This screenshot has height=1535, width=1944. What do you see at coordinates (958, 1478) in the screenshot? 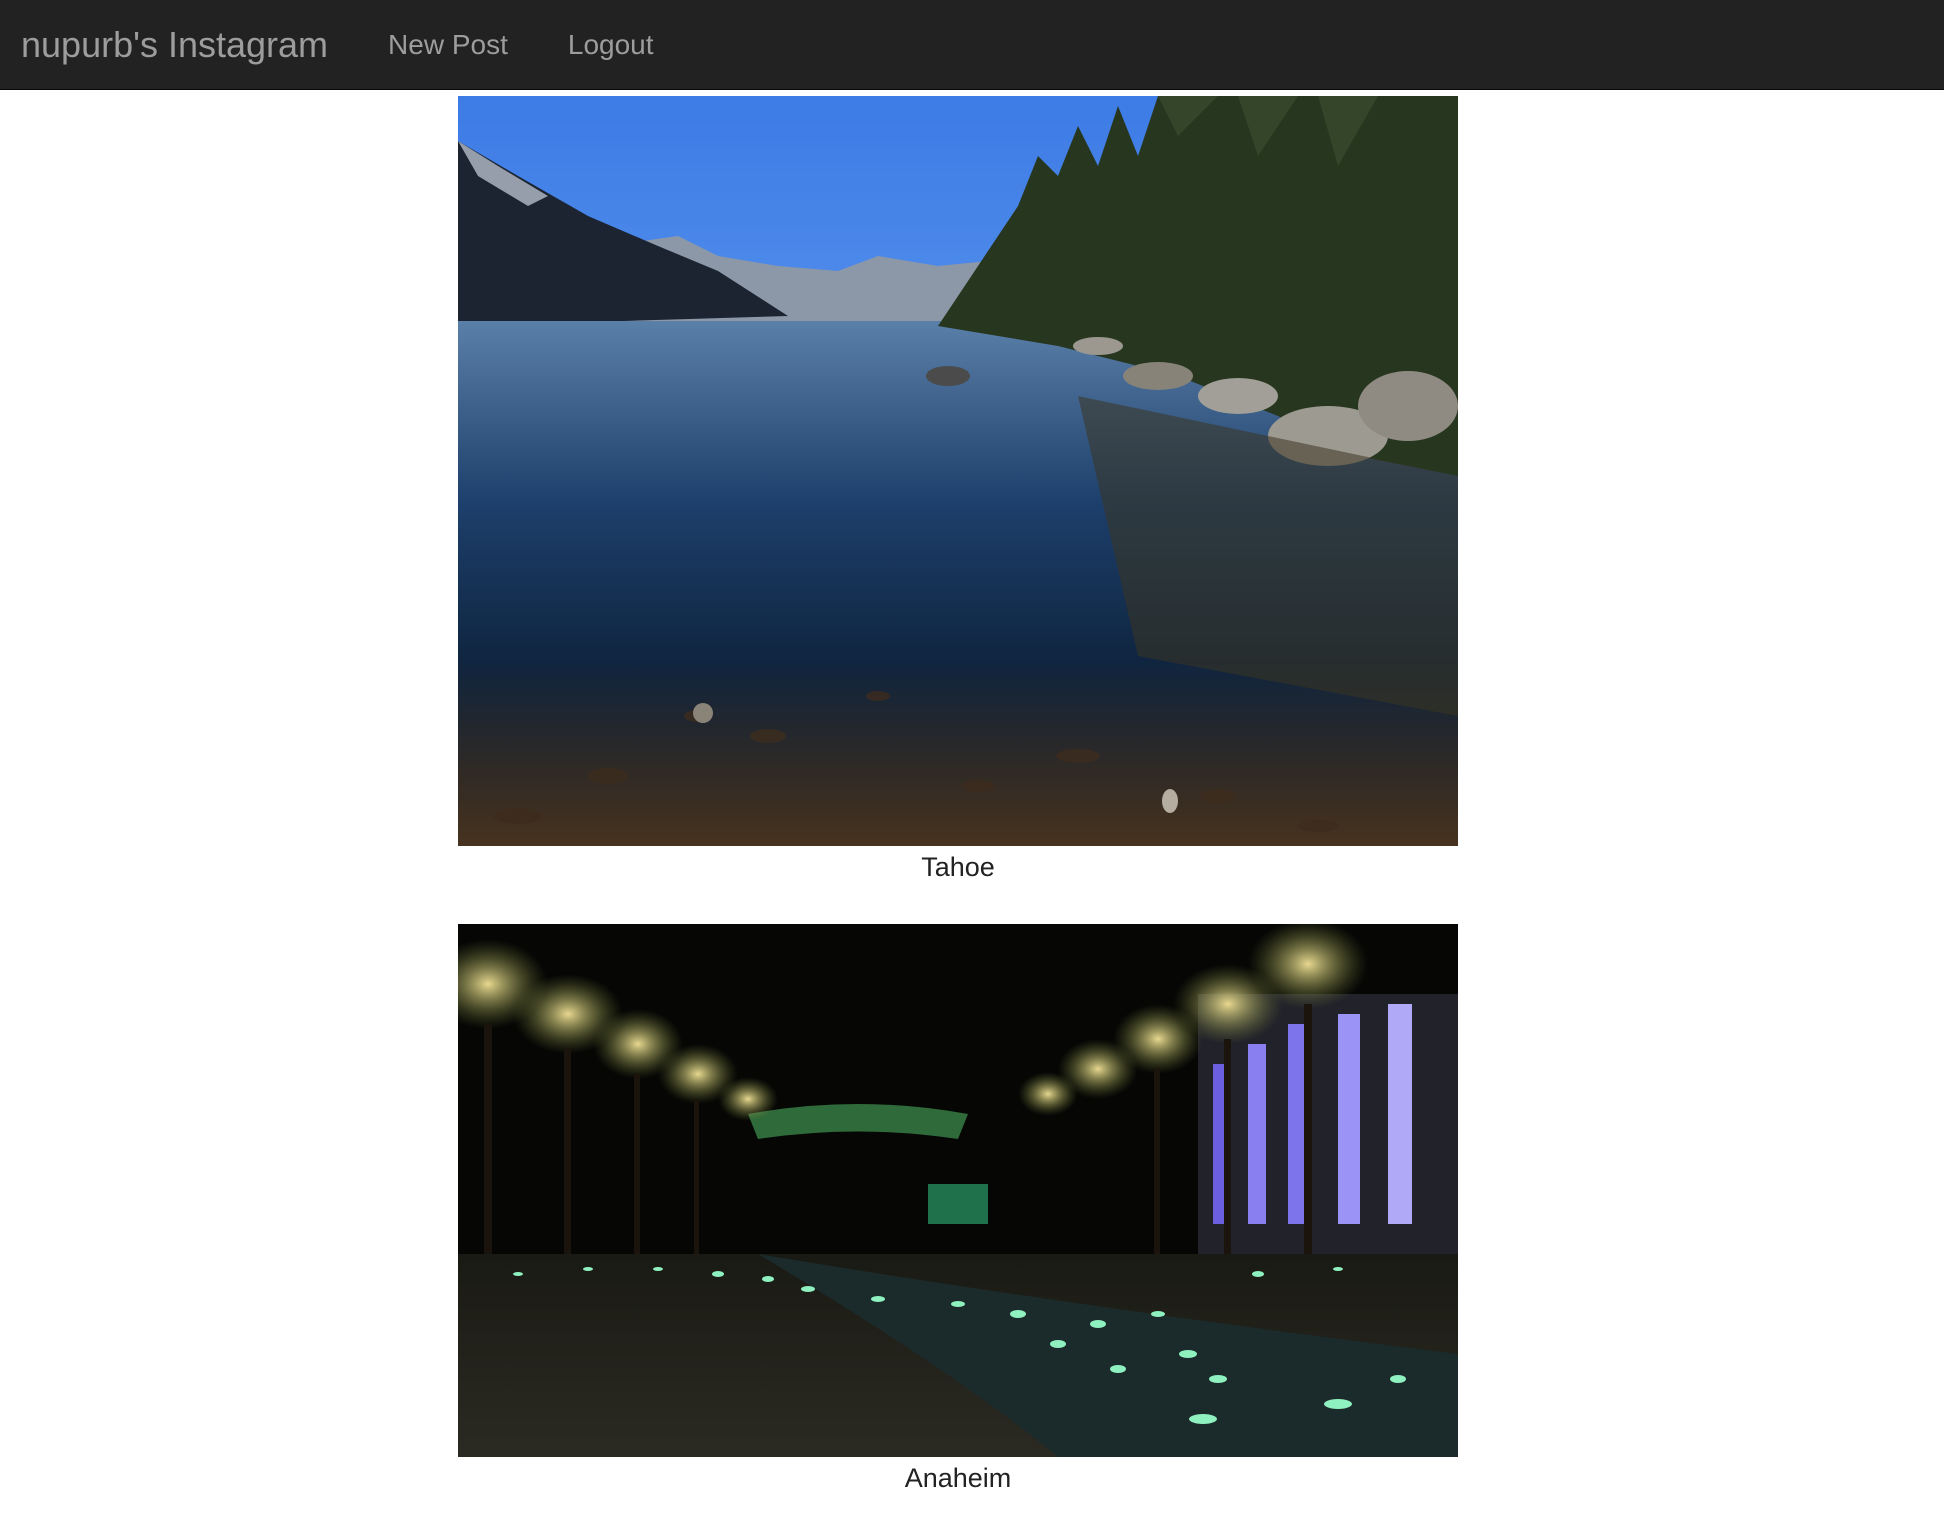
I see `post-caption: Anaheim` at bounding box center [958, 1478].